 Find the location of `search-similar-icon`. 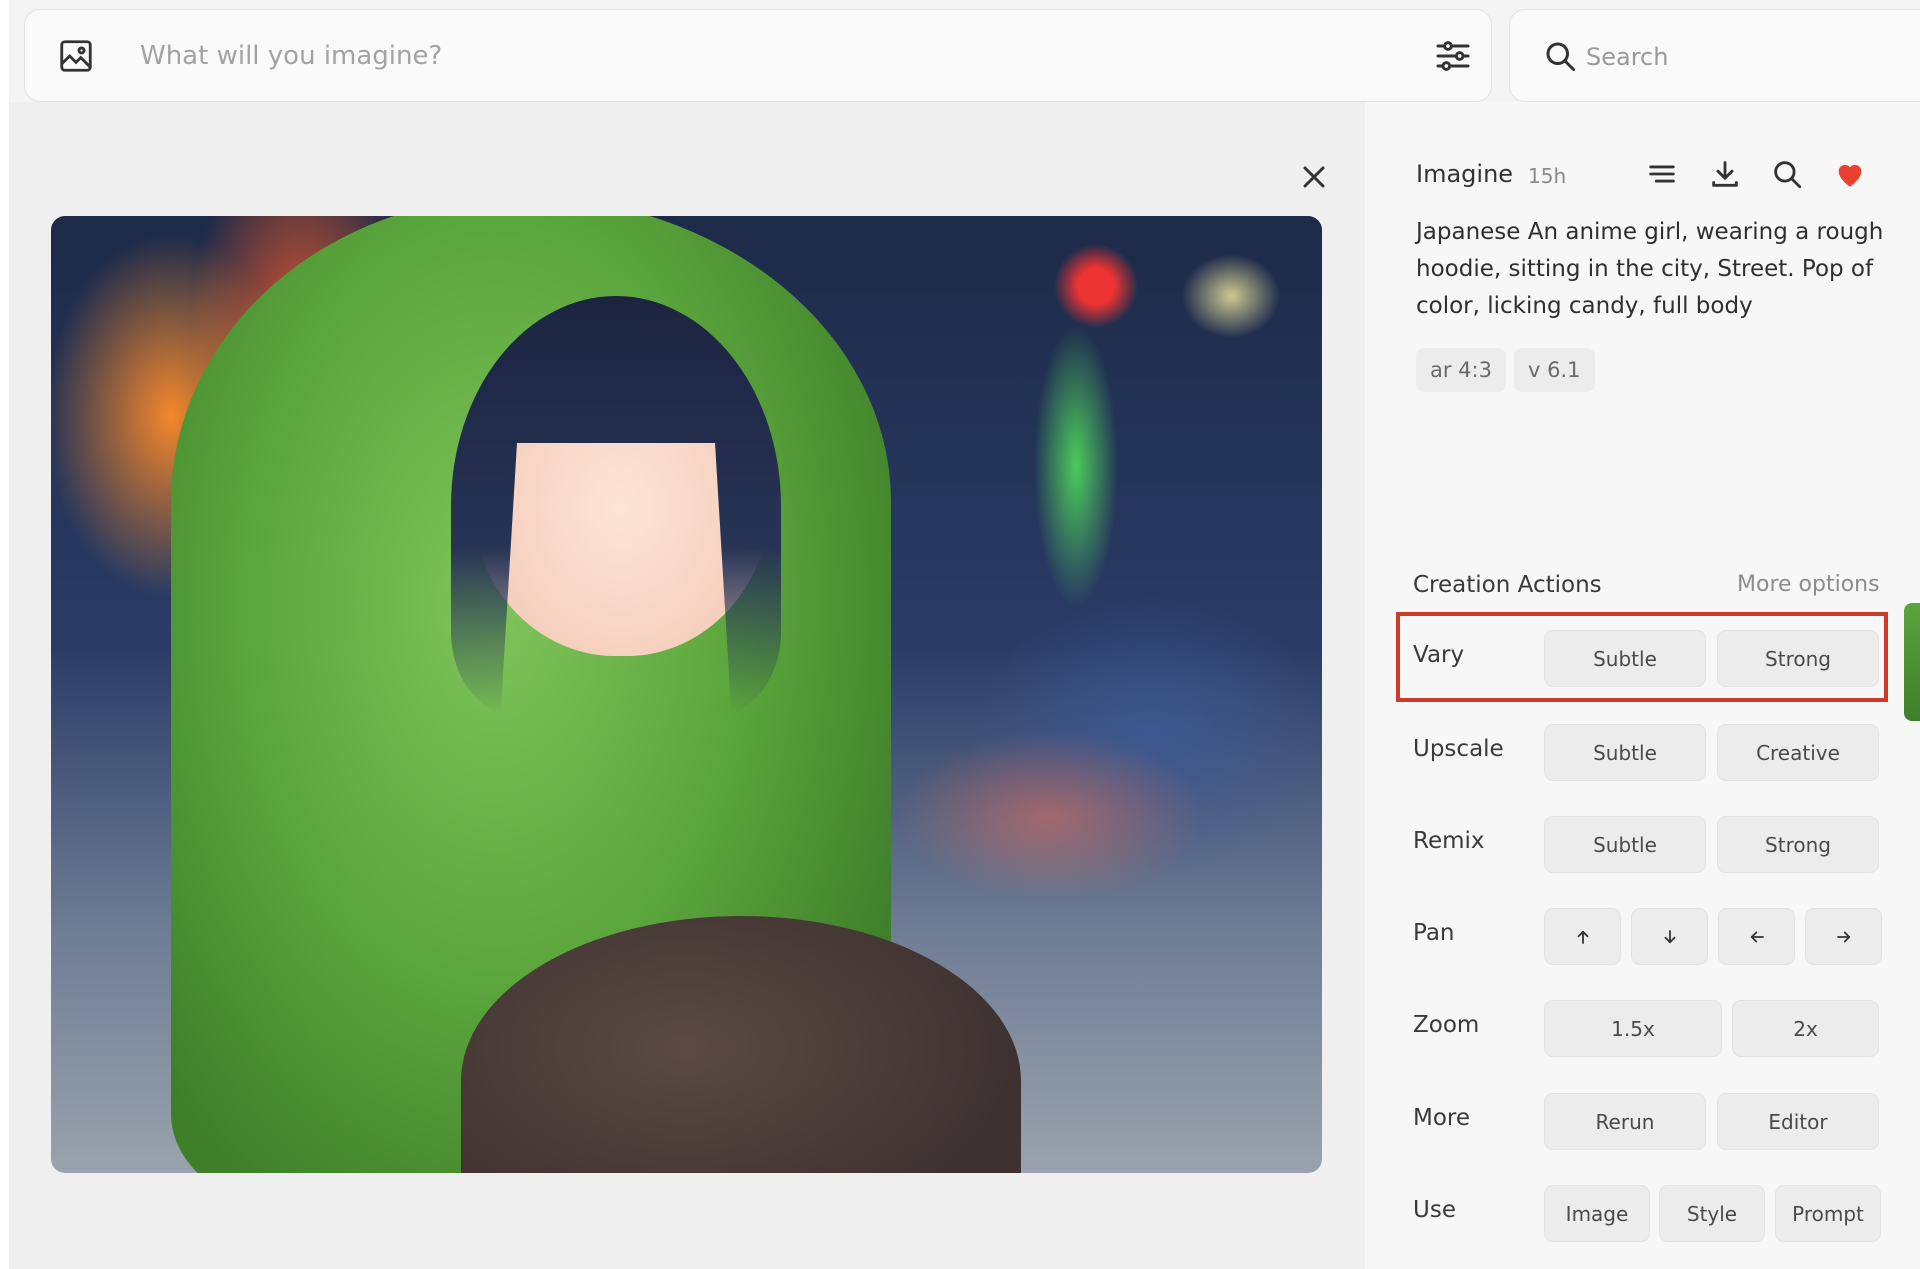

search-similar-icon is located at coordinates (1787, 174).